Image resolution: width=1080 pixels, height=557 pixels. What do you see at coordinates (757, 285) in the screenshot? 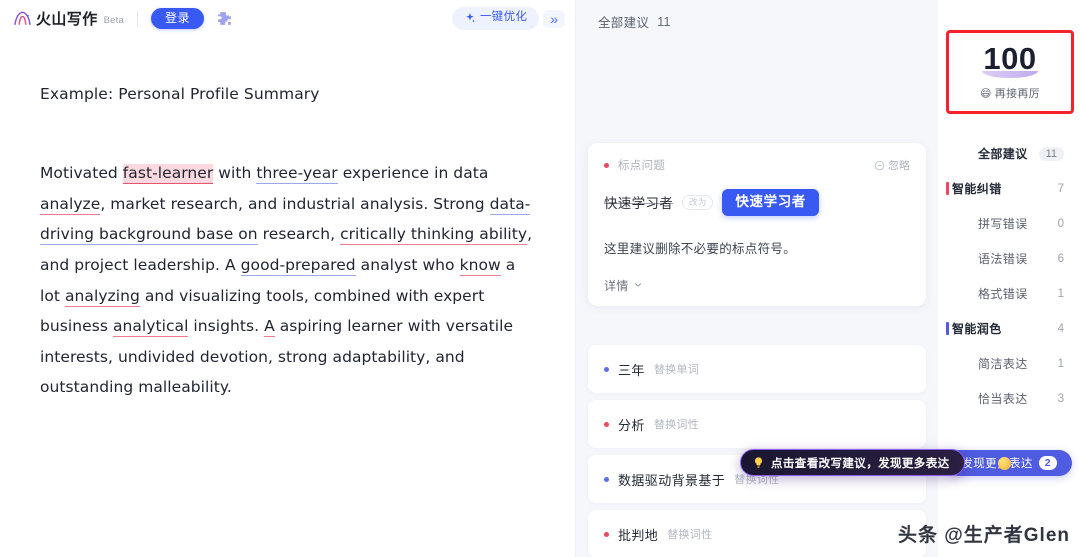
I see `details-toggle: 详情` at bounding box center [757, 285].